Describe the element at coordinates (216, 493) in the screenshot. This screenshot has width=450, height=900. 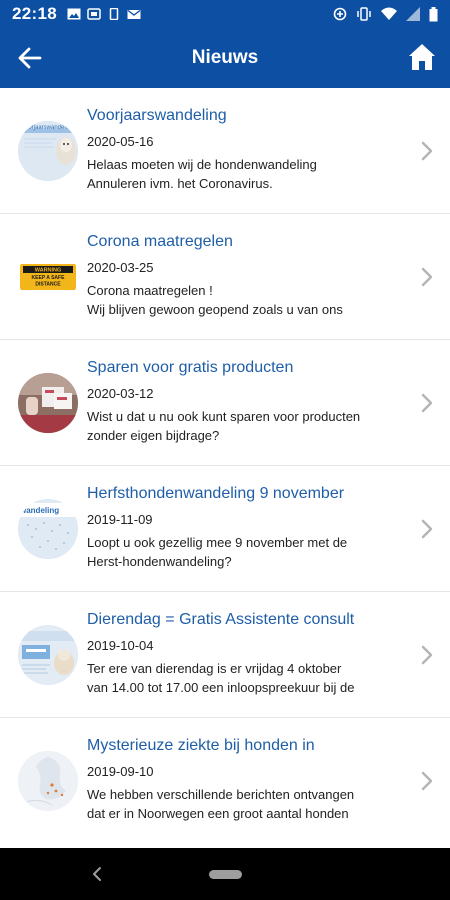
I see `news-title: Herfsthondenwandeling 9 november` at that location.